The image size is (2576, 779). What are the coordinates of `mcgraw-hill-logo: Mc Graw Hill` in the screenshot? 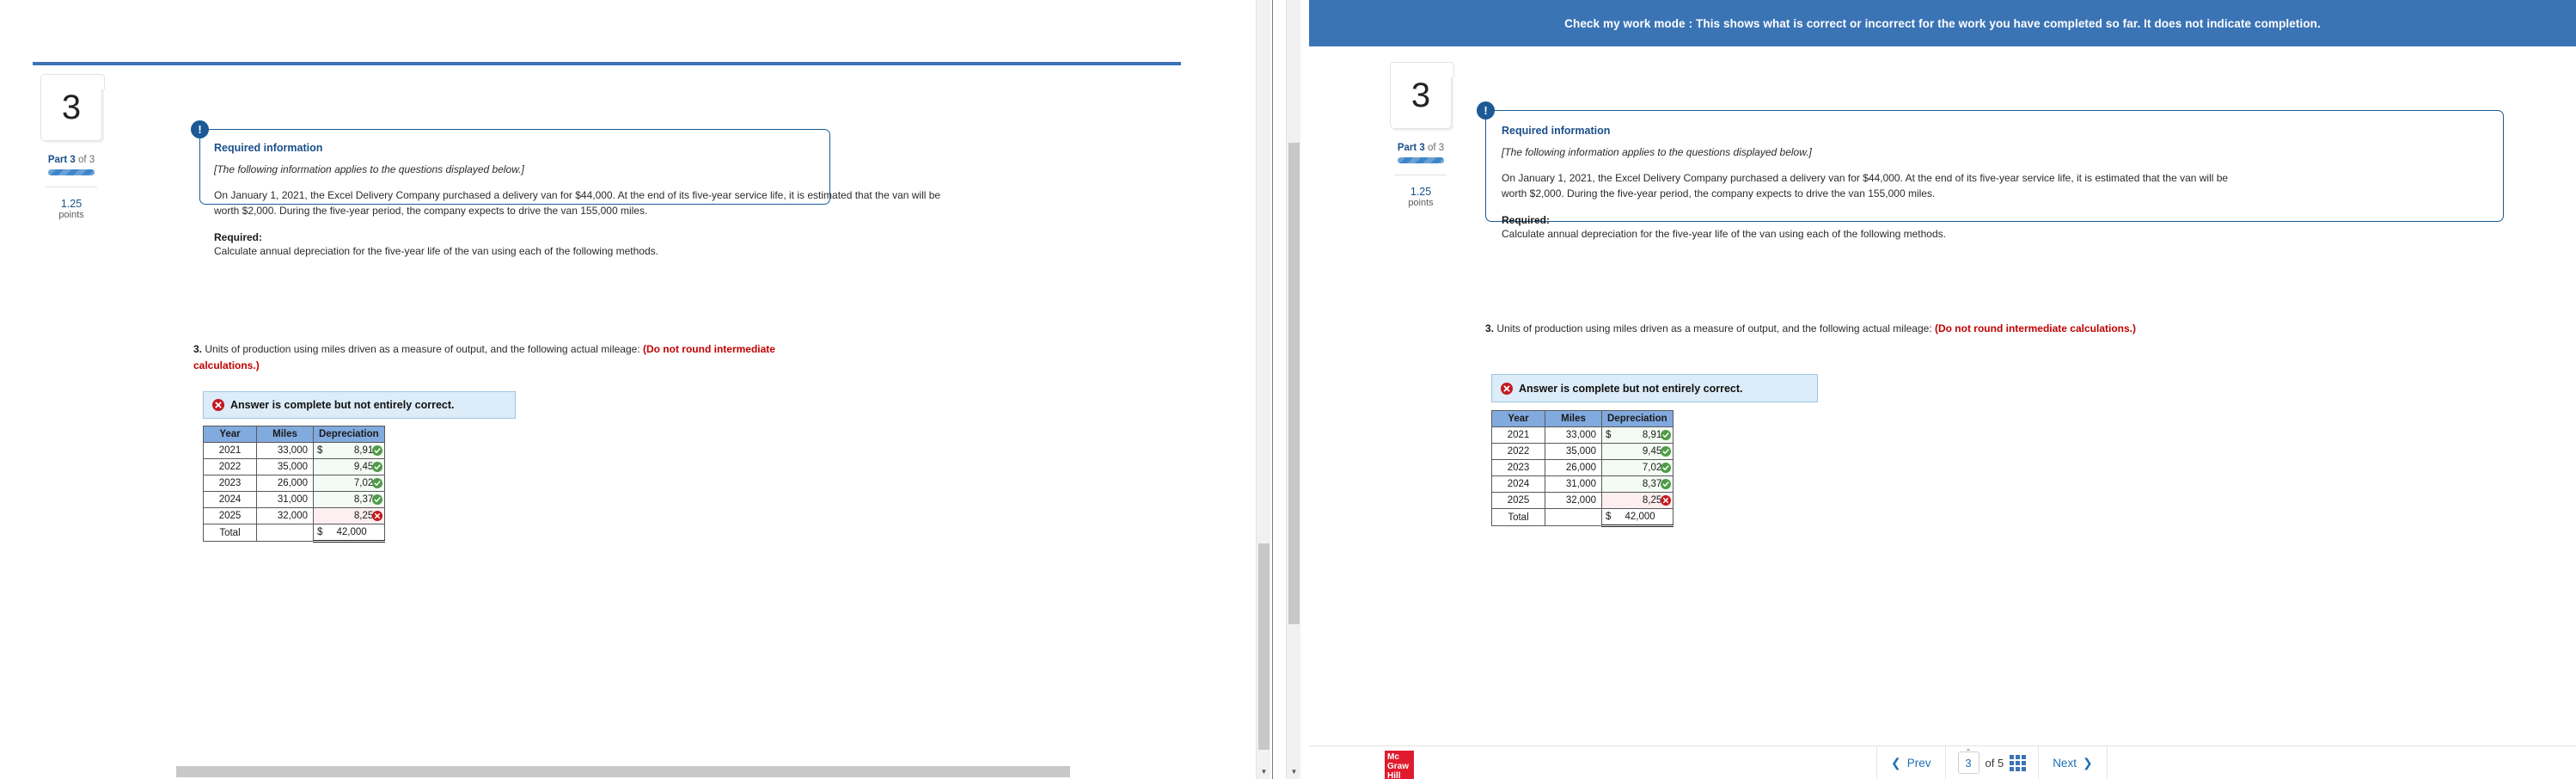 It's located at (1399, 765).